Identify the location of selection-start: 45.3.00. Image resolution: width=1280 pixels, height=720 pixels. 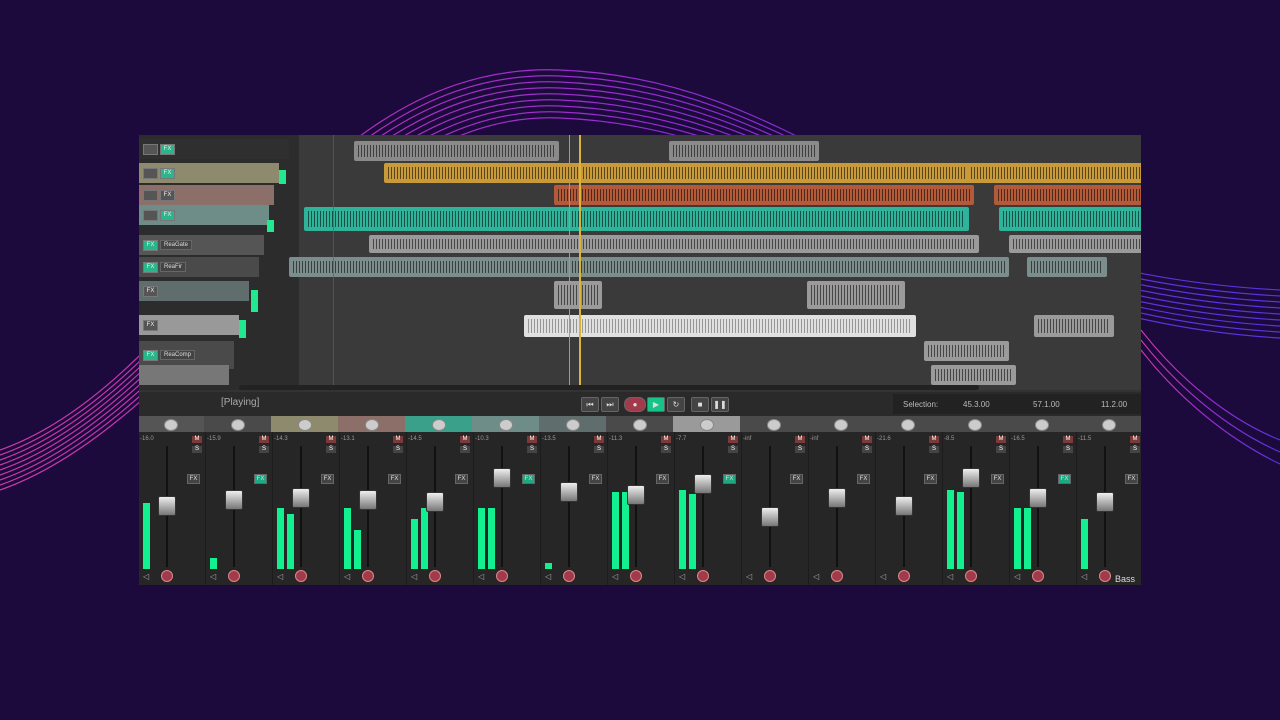
(976, 404).